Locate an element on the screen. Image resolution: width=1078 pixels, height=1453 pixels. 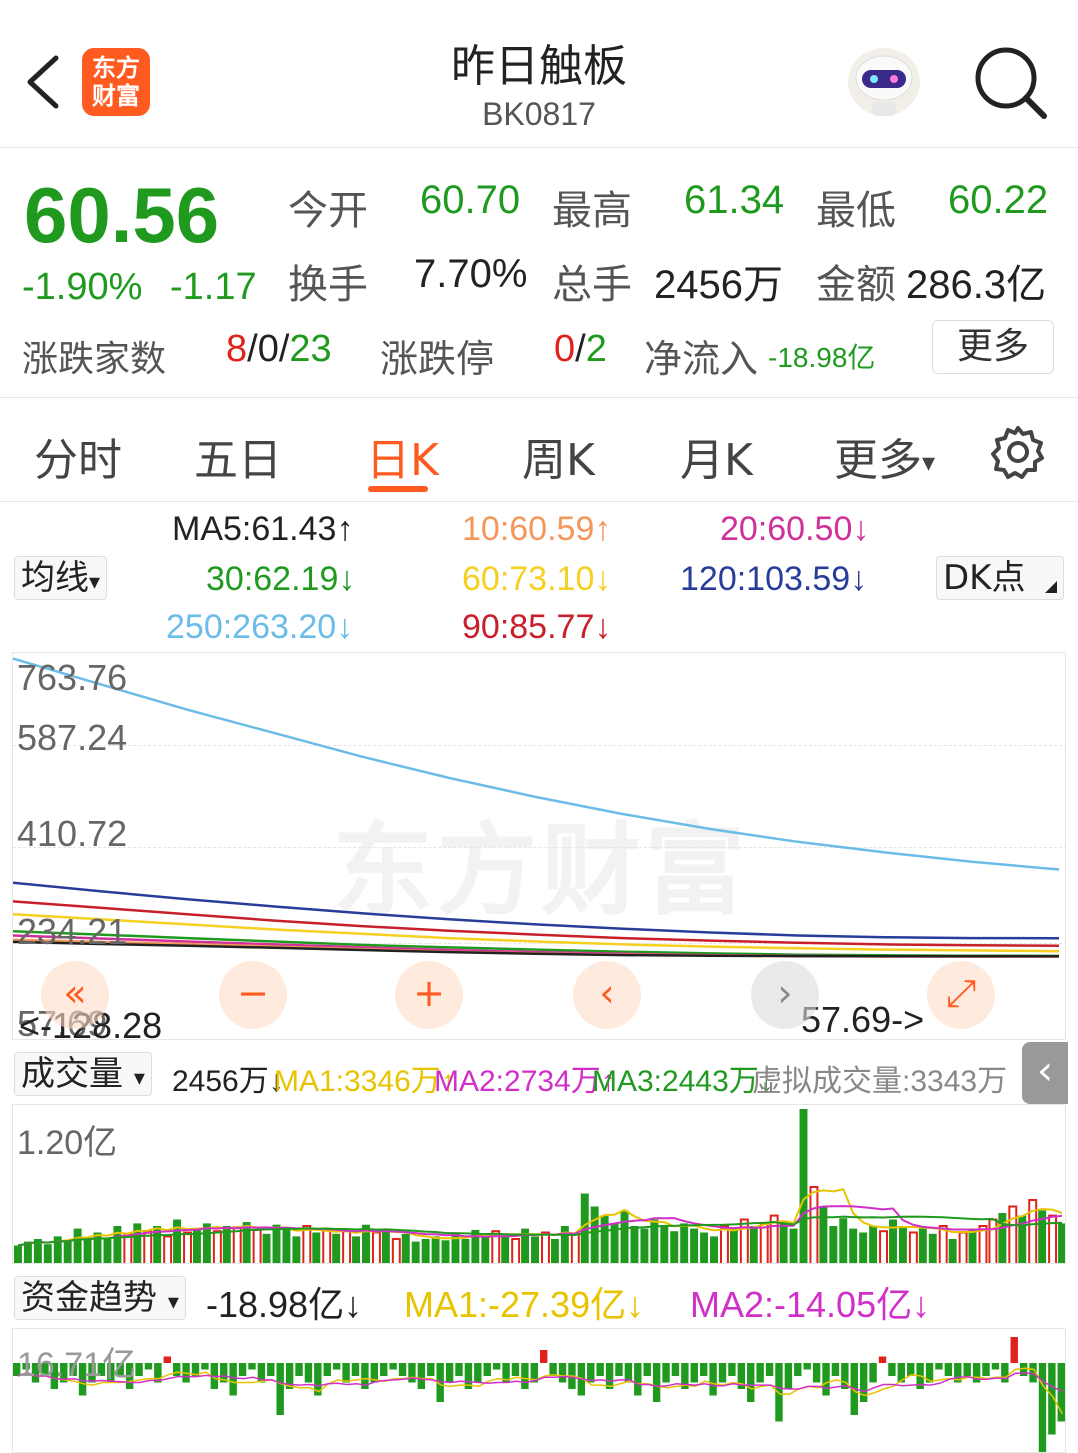
chevron-left-icon: ‹ is located at coordinates (1045, 1071).